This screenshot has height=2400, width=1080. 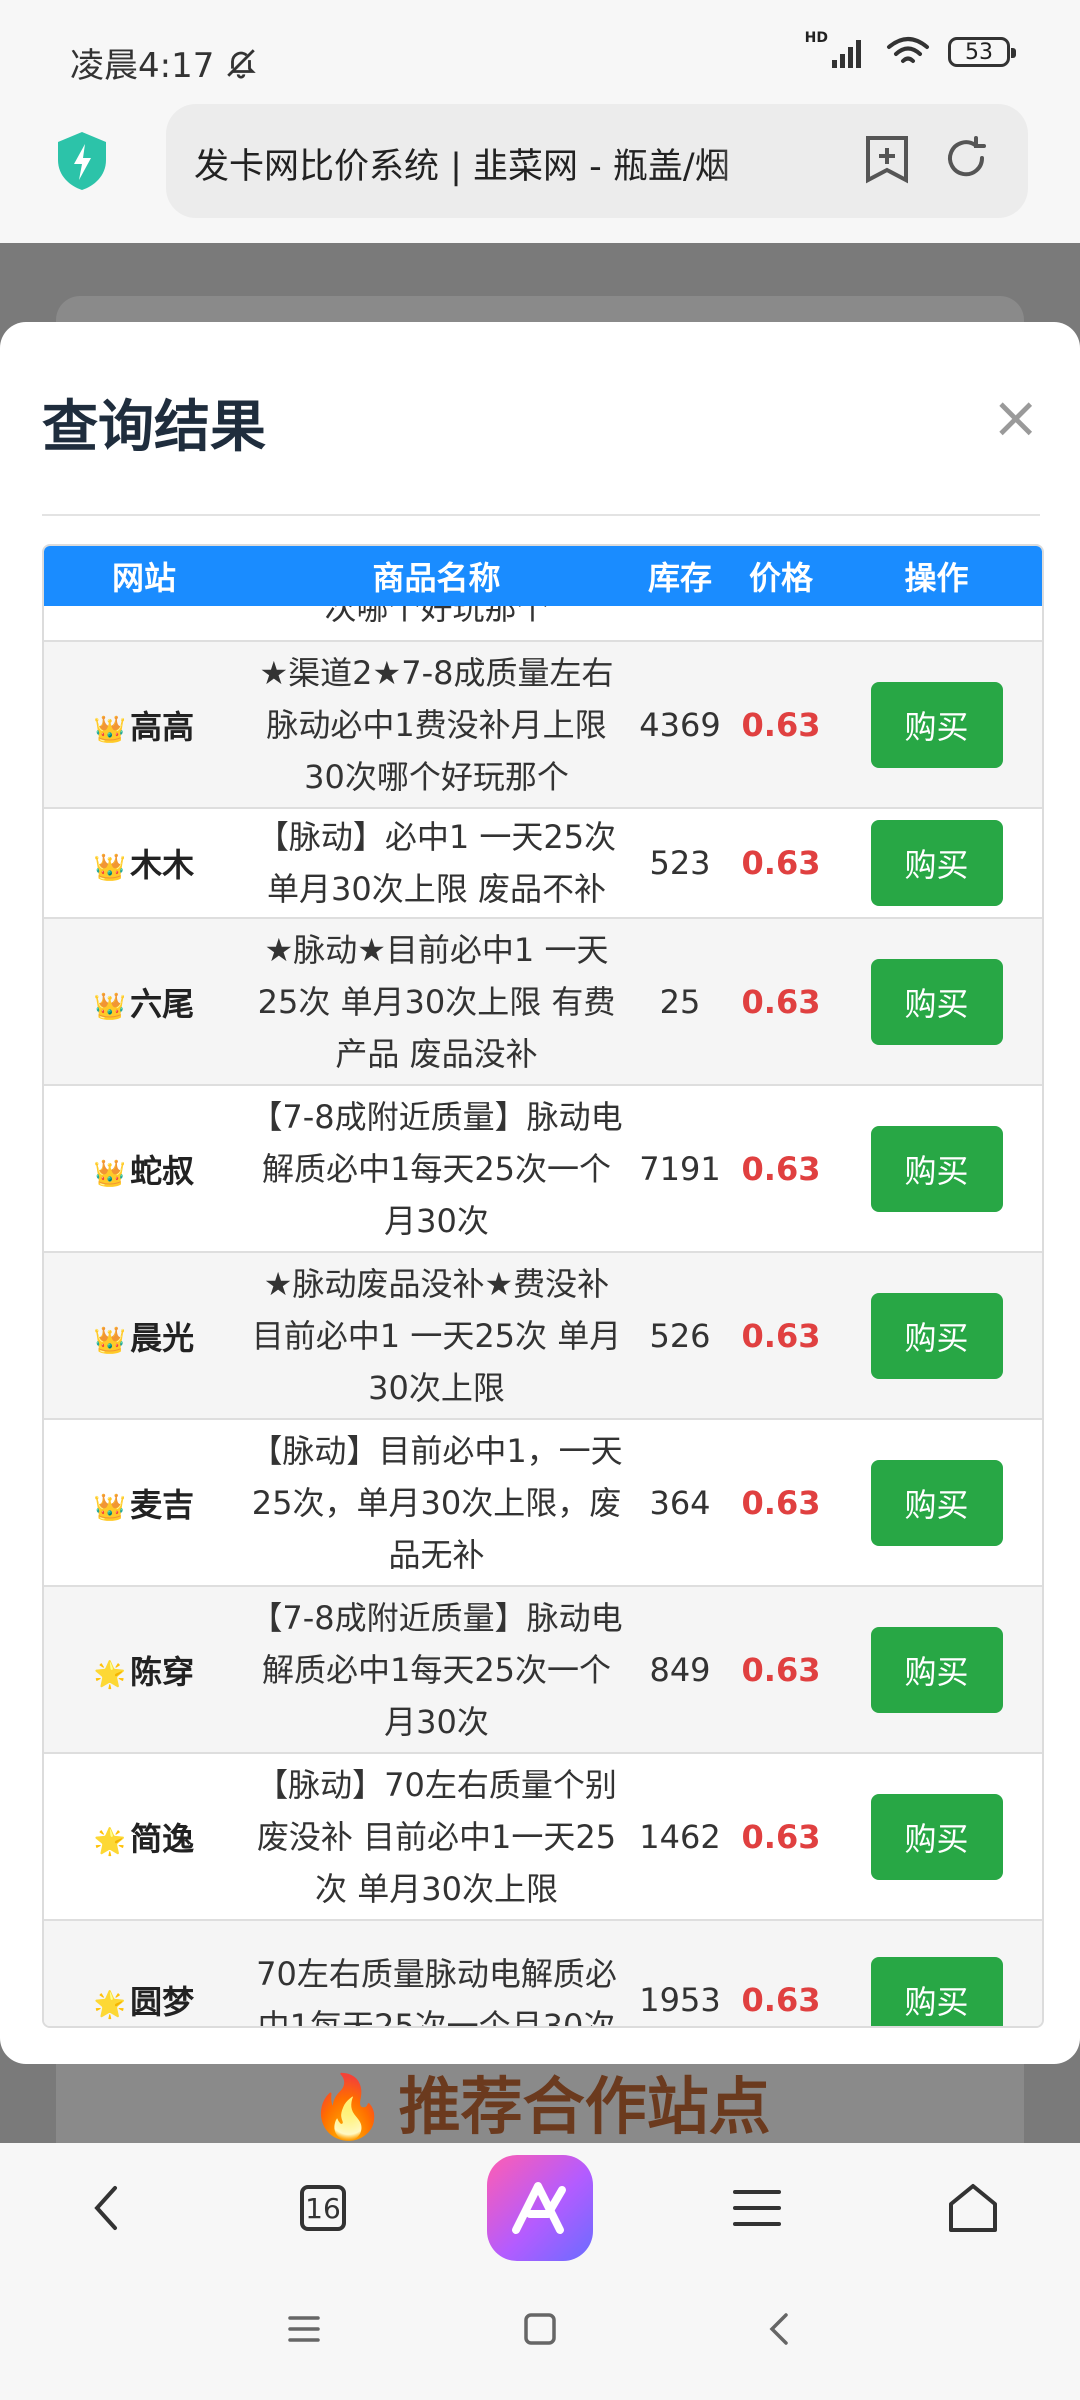 I want to click on status-time-group: 凌晨4:17, so click(x=164, y=62).